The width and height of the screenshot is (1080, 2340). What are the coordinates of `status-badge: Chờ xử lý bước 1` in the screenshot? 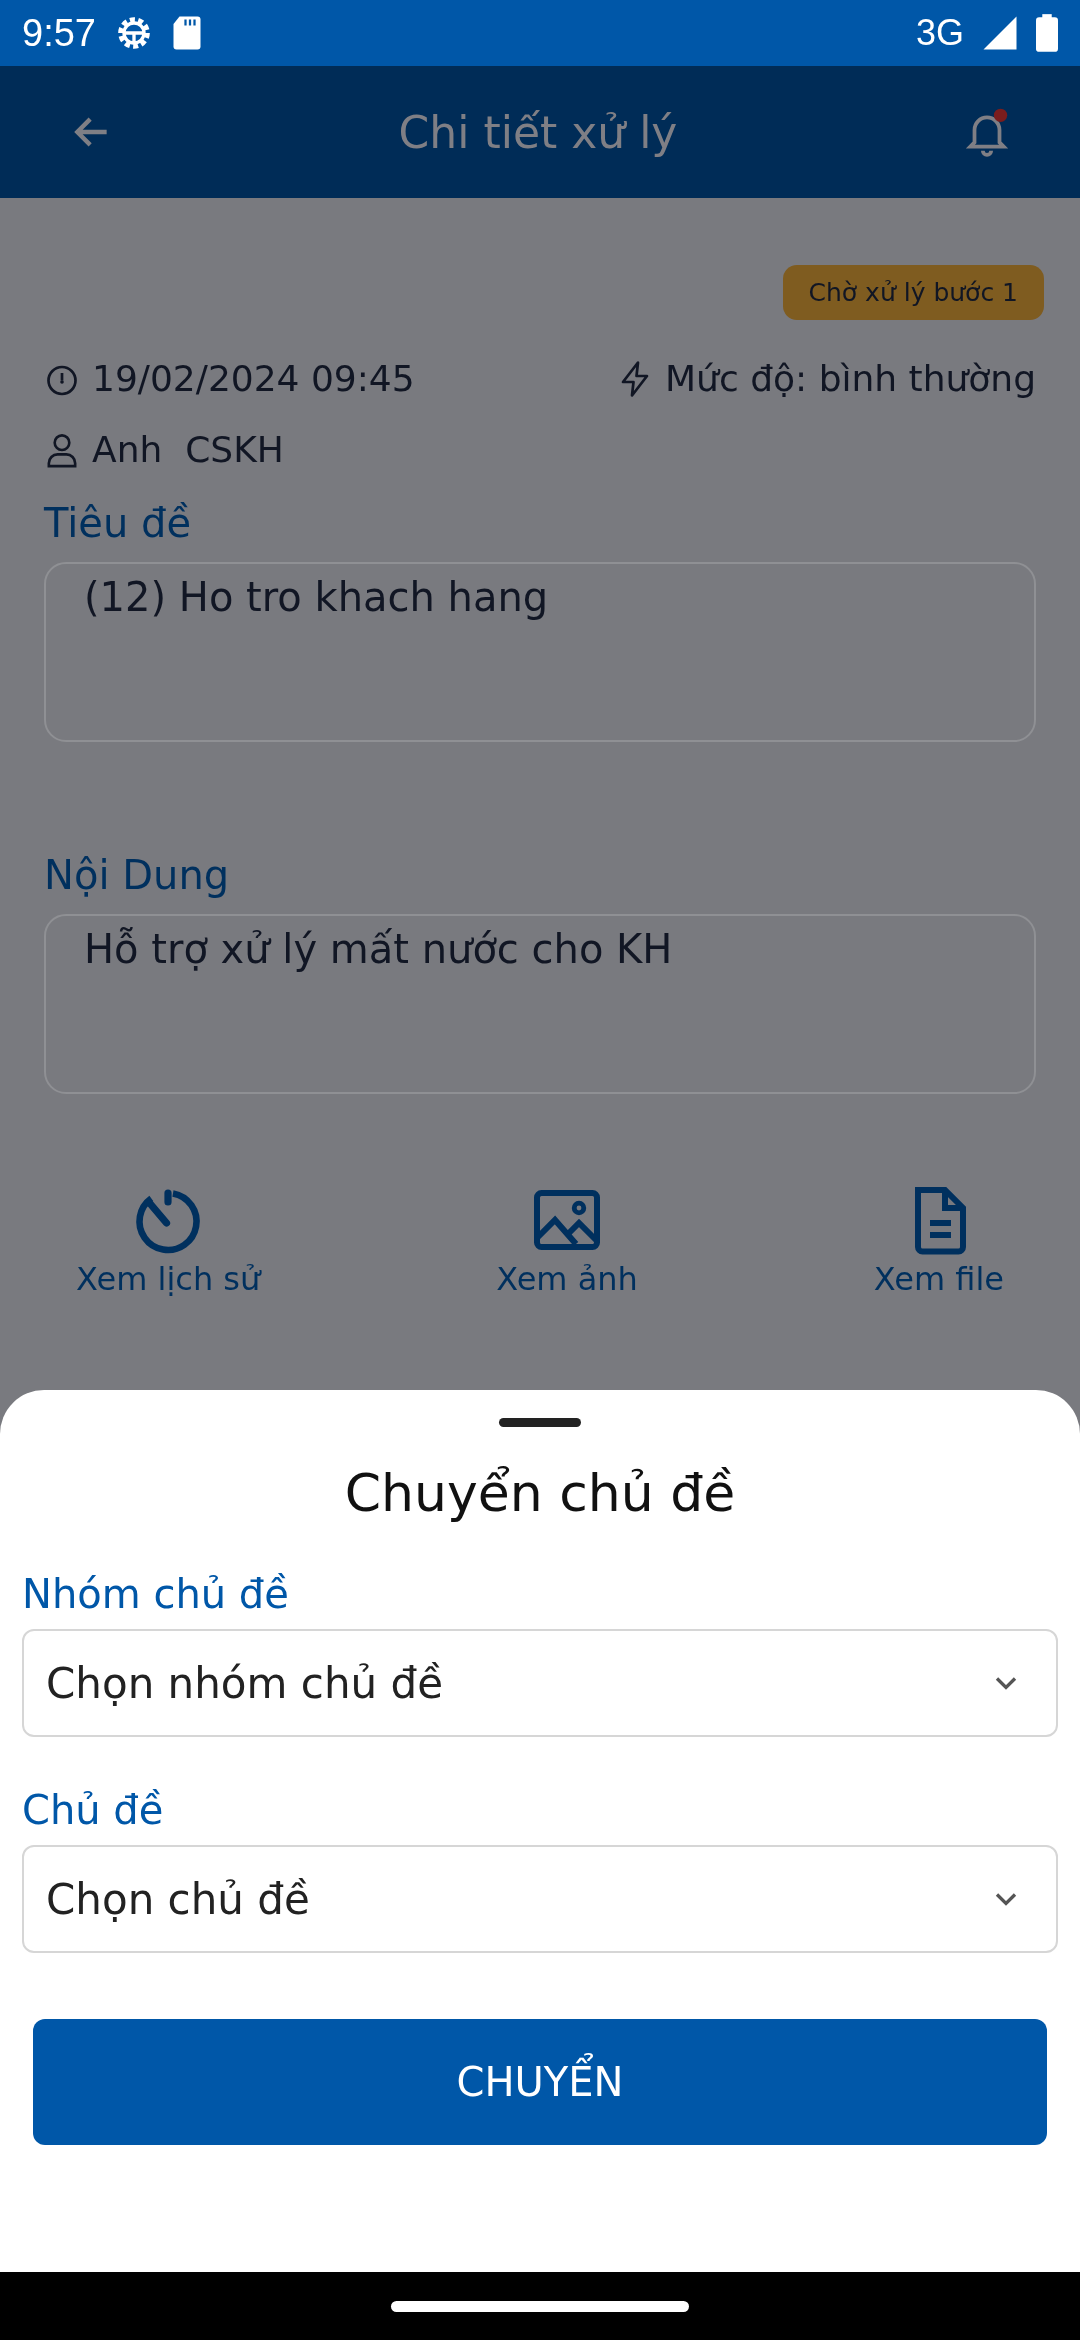 It's located at (913, 292).